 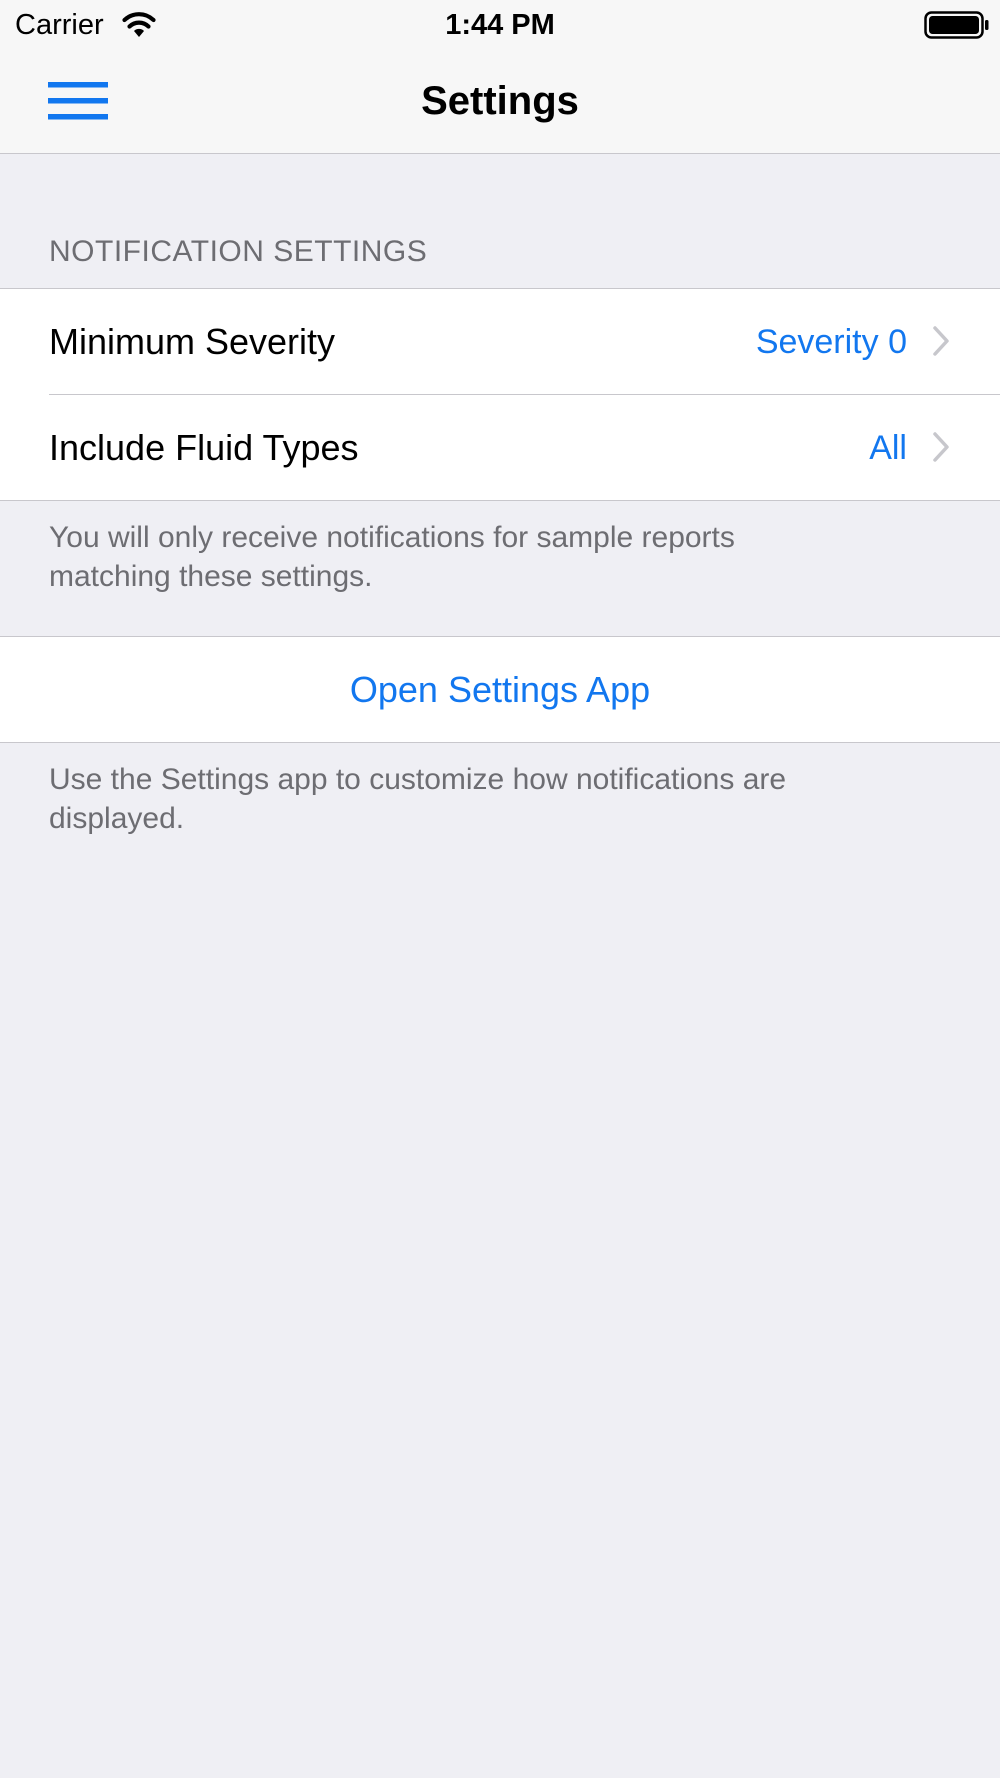 What do you see at coordinates (192, 341) in the screenshot?
I see `minimum-severity-label: Minimum Severity` at bounding box center [192, 341].